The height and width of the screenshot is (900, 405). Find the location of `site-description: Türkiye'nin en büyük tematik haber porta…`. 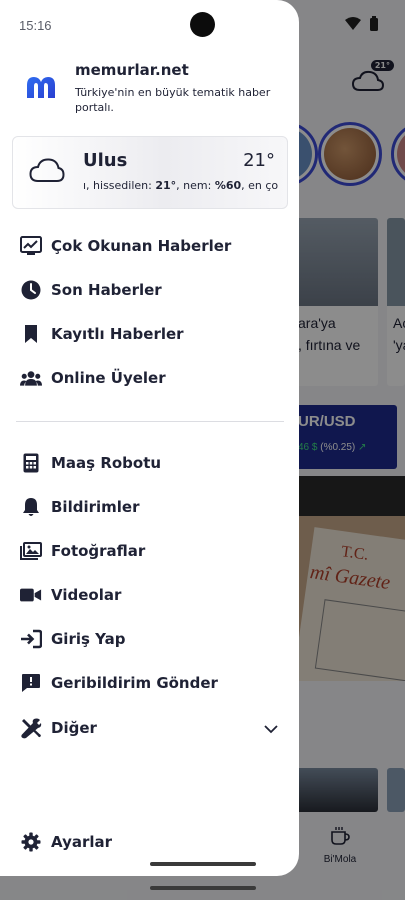

site-description: Türkiye'nin en büyük tematik haber porta… is located at coordinates (173, 100).